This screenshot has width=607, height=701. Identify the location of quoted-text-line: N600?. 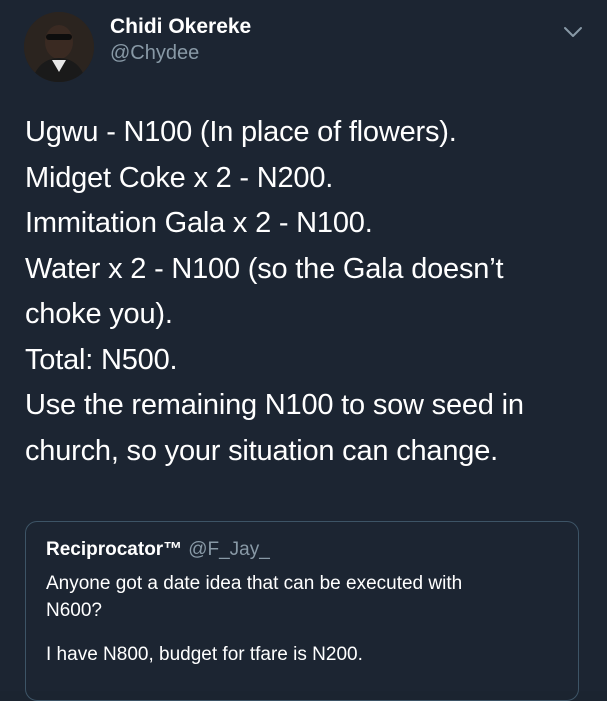
(74, 610).